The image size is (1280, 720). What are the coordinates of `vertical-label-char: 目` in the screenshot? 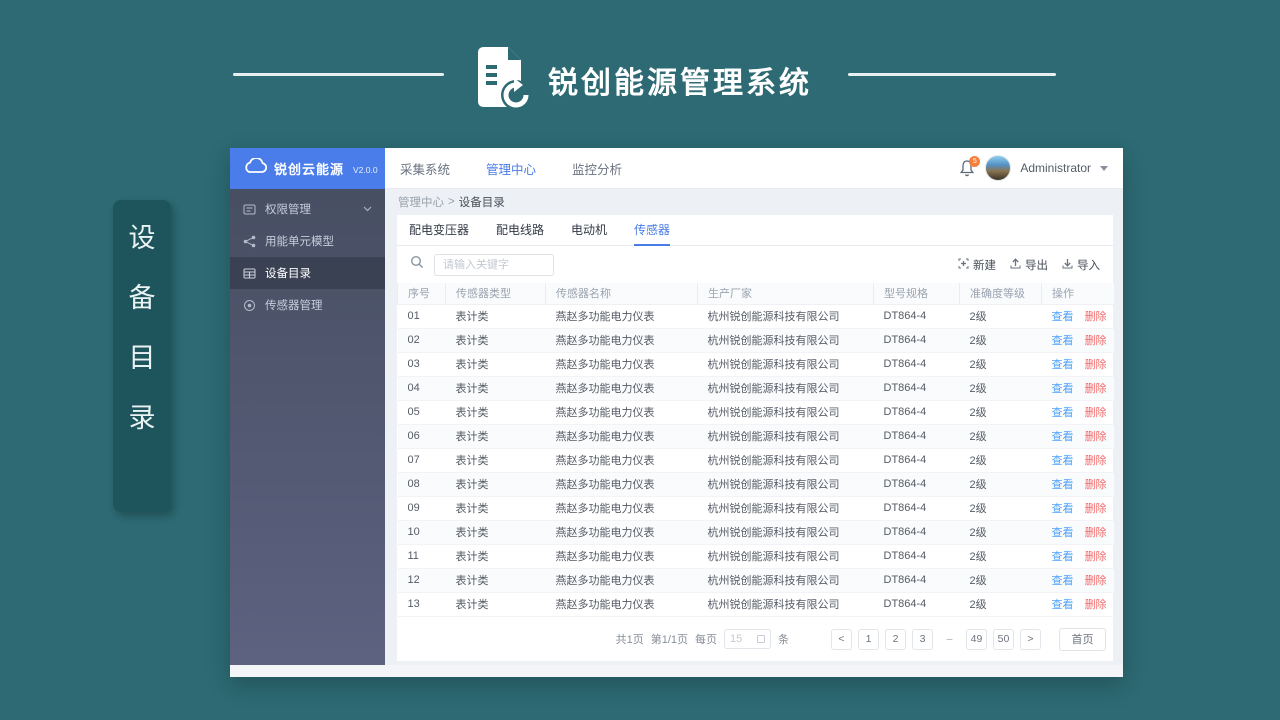 It's located at (142, 358).